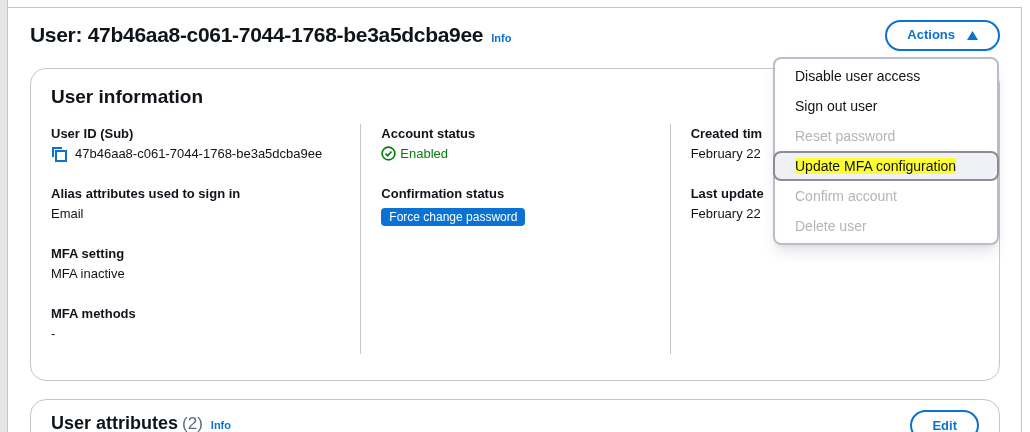 The width and height of the screenshot is (1030, 432). I want to click on field-value: MFA inactive, so click(88, 273).